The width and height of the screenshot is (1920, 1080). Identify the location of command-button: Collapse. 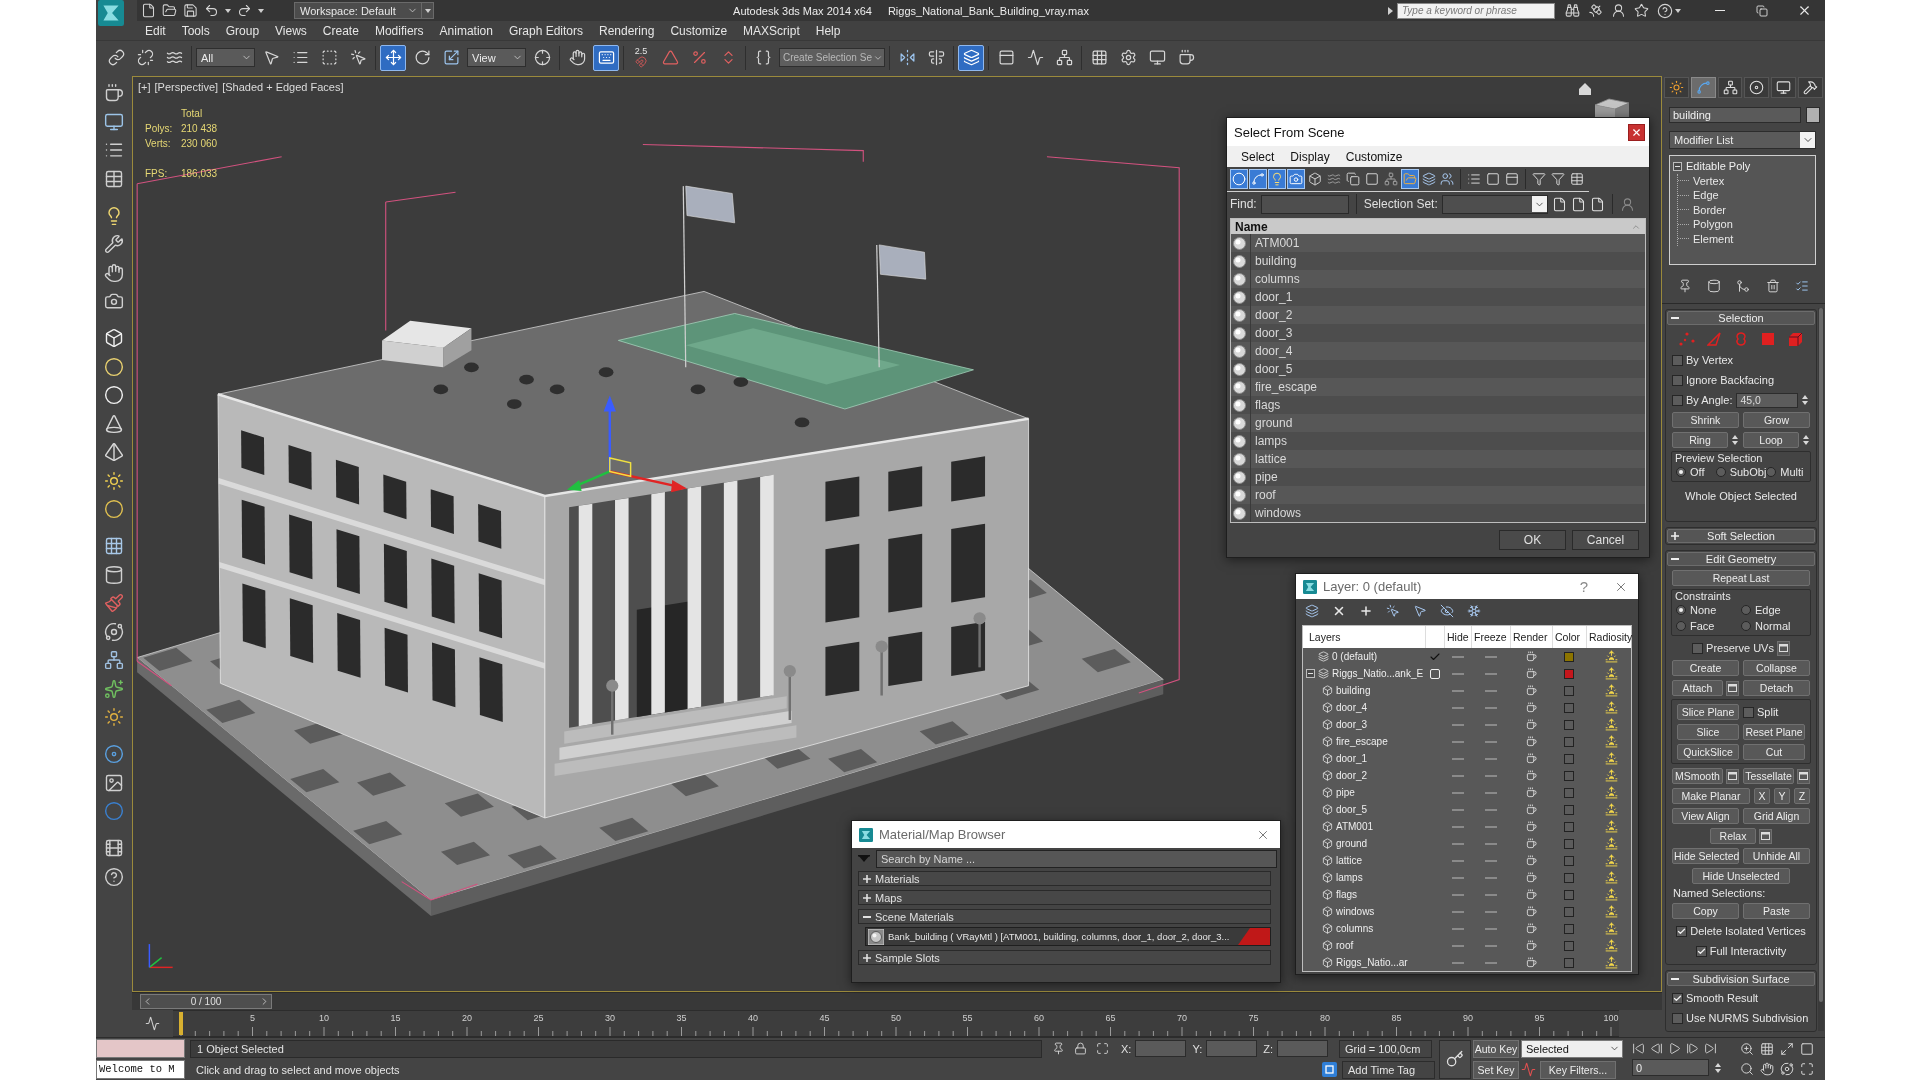
(1776, 668).